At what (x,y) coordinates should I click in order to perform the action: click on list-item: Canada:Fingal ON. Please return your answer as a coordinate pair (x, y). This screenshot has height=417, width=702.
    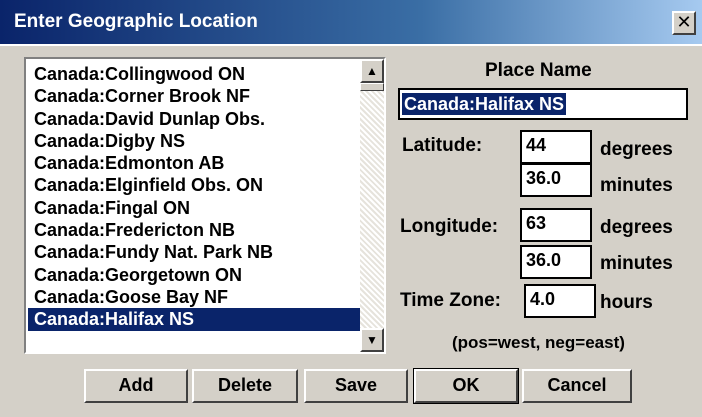
    Looking at the image, I should click on (195, 208).